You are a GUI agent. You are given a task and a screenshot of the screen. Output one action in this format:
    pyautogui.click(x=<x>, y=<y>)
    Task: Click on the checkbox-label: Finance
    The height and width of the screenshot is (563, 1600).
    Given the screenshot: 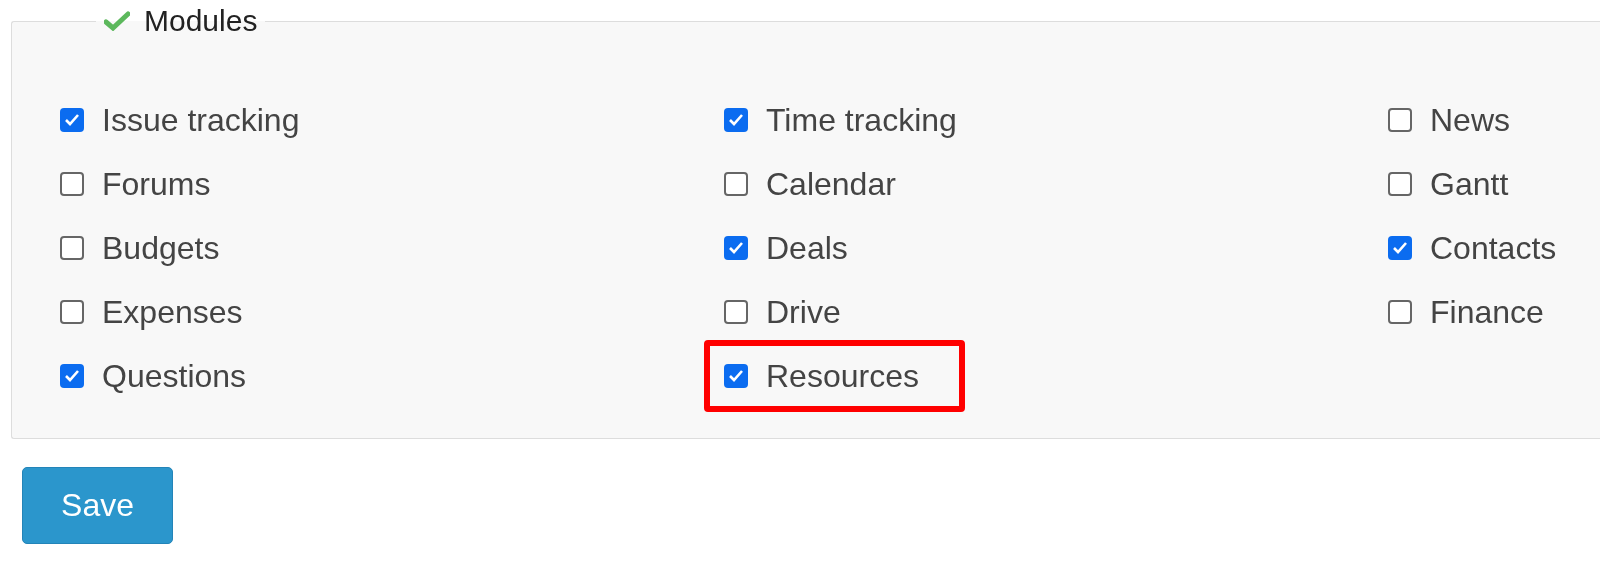 What is the action you would take?
    pyautogui.click(x=1487, y=312)
    